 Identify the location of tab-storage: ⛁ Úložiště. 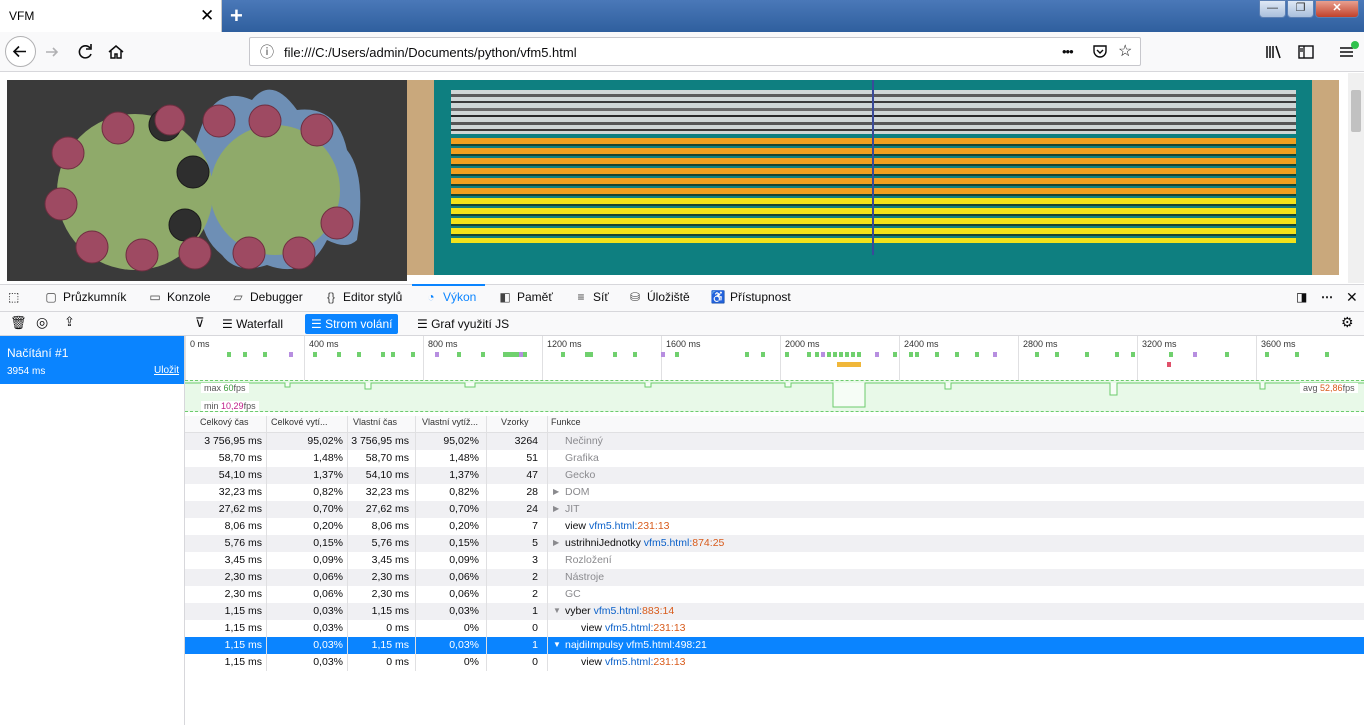
(658, 298).